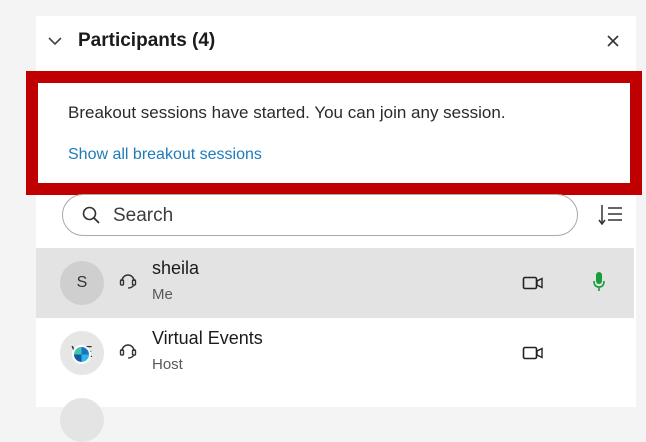  Describe the element at coordinates (143, 215) in the screenshot. I see `search-placeholder: Search` at that location.